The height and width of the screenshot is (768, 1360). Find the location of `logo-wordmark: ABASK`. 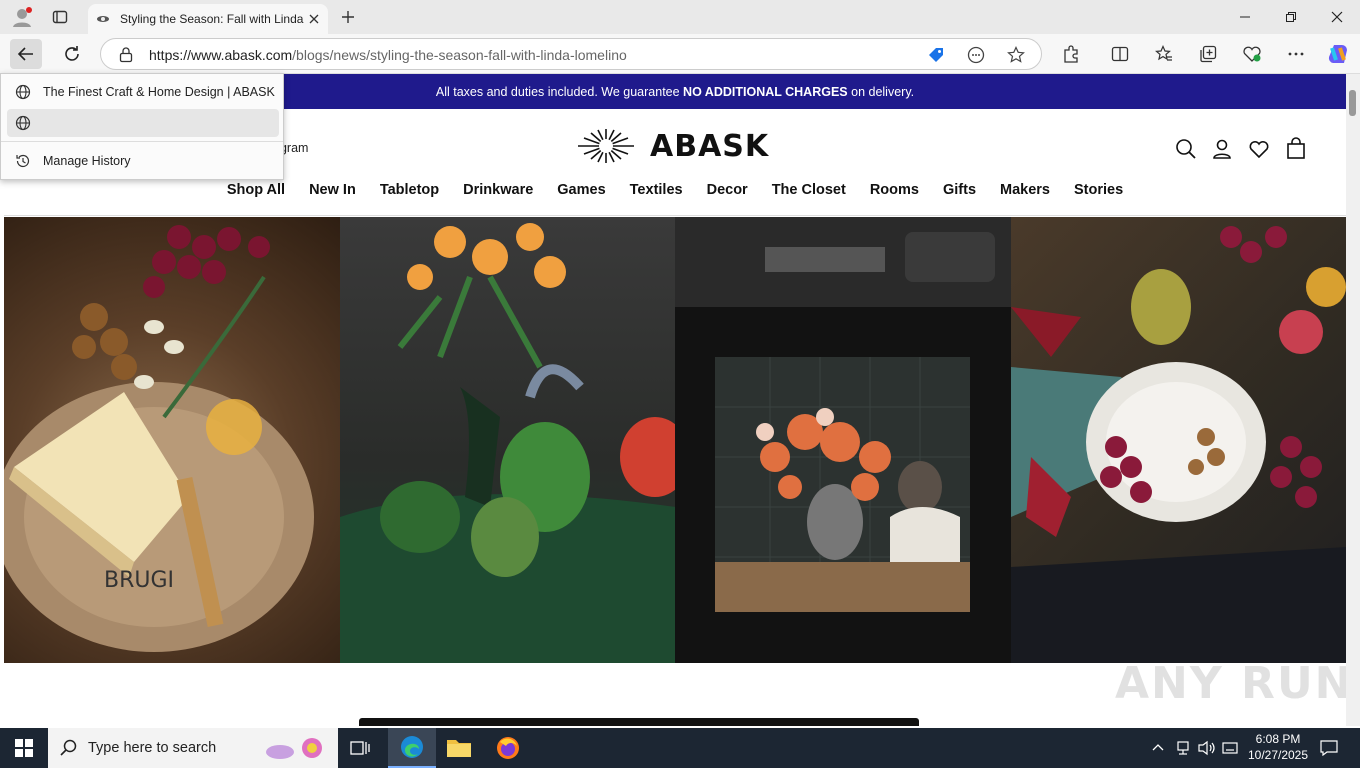

logo-wordmark: ABASK is located at coordinates (710, 146).